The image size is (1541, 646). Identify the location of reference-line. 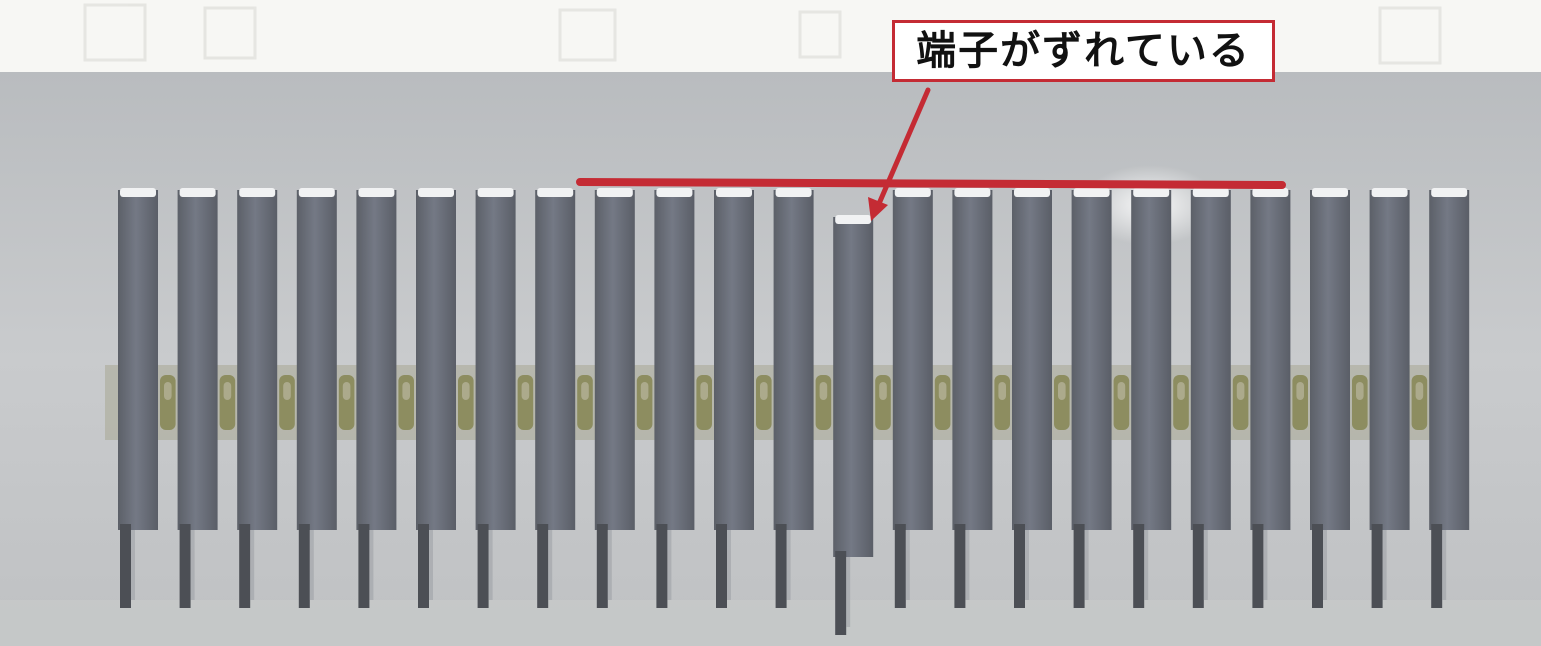
(931, 183).